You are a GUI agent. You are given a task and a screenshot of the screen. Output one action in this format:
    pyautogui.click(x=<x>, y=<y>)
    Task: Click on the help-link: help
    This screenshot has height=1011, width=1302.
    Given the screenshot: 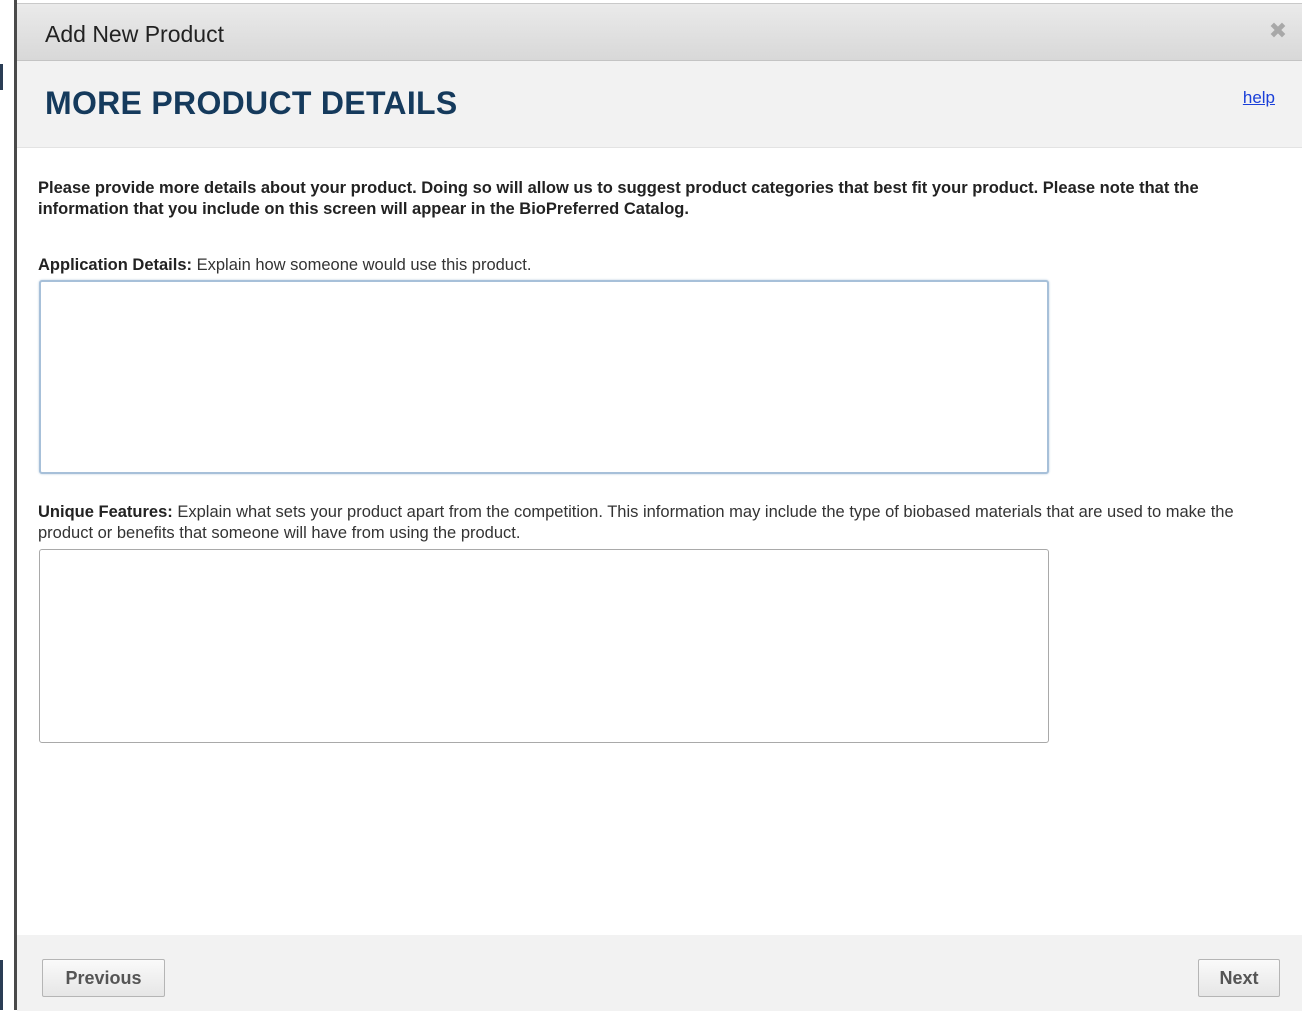 What is the action you would take?
    pyautogui.click(x=1259, y=98)
    